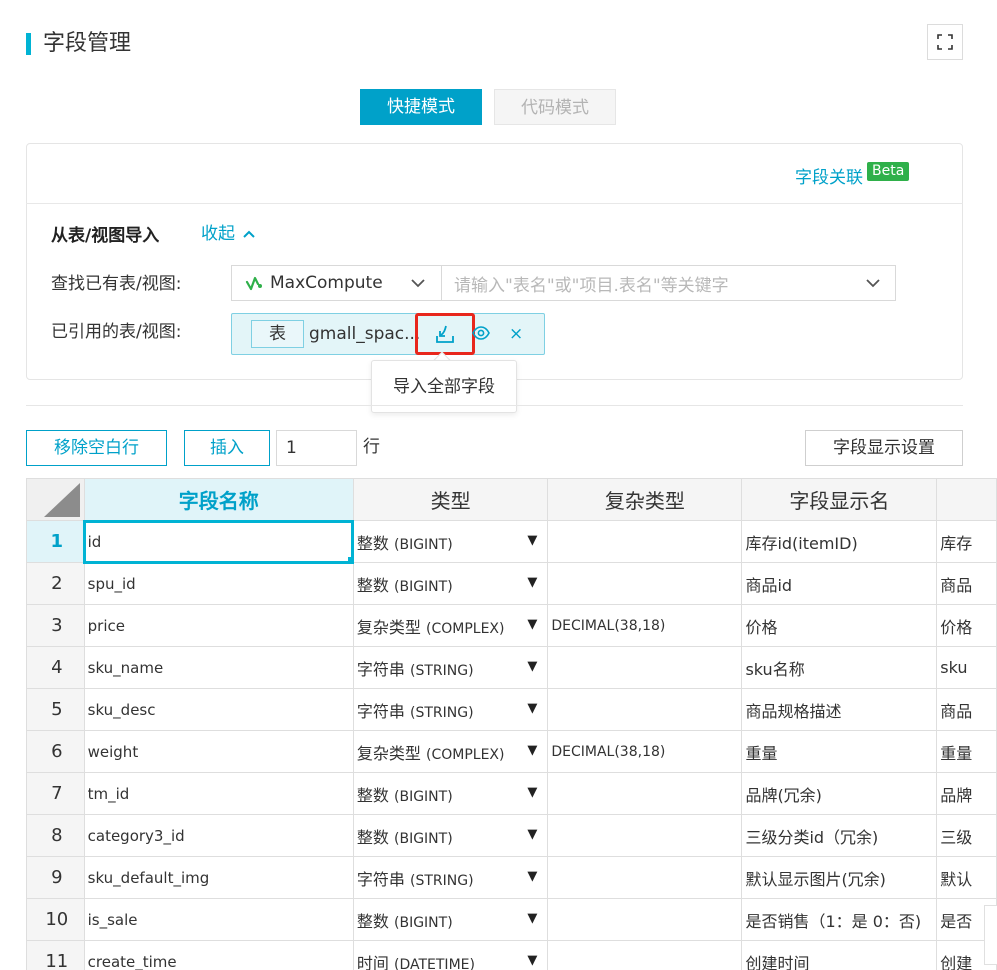  What do you see at coordinates (839, 919) in the screenshot?
I see `display-name-cell: 是否销售（1：是 0：否)` at bounding box center [839, 919].